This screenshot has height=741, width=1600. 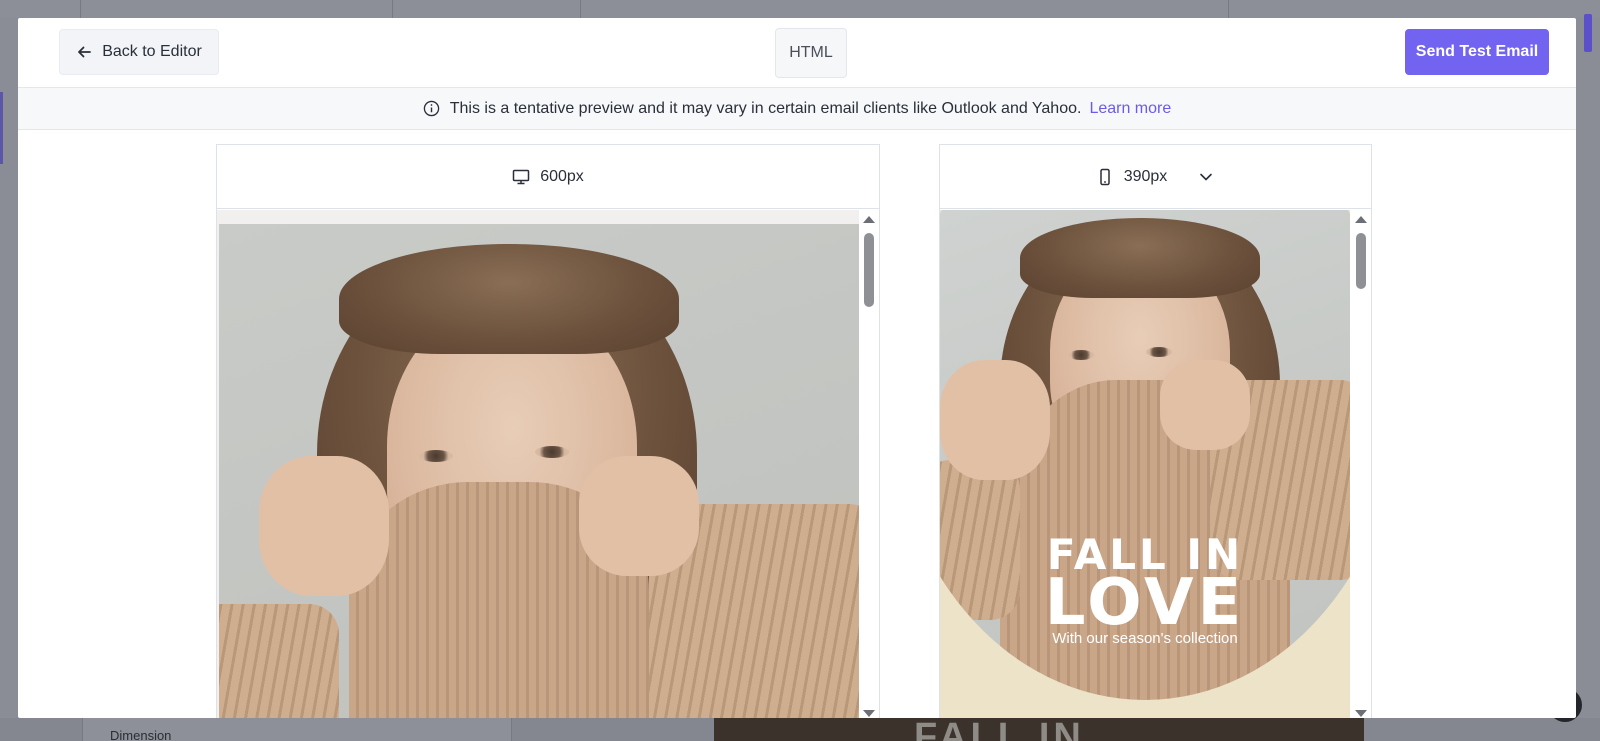 I want to click on arrow-left-icon, so click(x=85, y=52).